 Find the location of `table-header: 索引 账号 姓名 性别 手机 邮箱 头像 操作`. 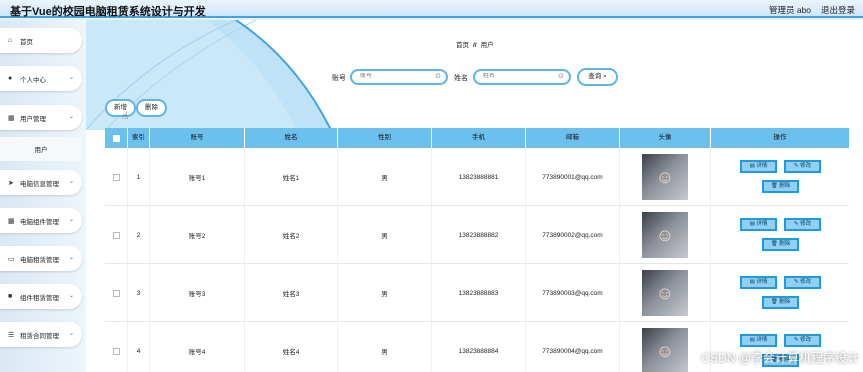

table-header: 索引 账号 姓名 性别 手机 邮箱 头像 操作 is located at coordinates (477, 138).